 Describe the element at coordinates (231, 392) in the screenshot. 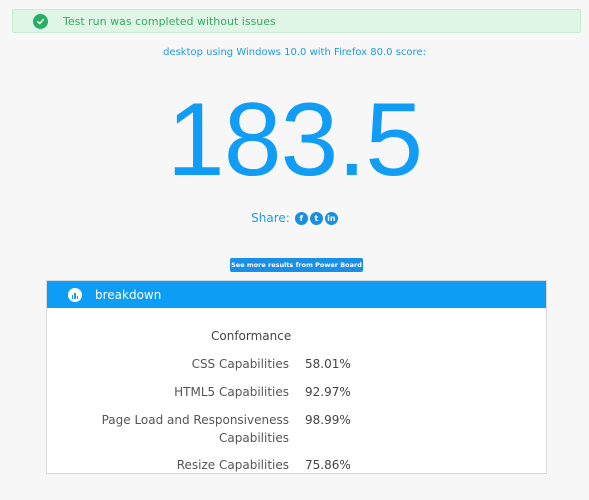

I see `row-label: HTML5 Capabilities` at that location.